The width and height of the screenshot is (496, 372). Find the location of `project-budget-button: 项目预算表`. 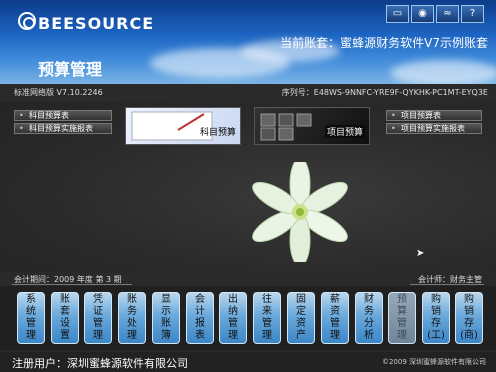

project-budget-button: 项目预算表 is located at coordinates (434, 115).